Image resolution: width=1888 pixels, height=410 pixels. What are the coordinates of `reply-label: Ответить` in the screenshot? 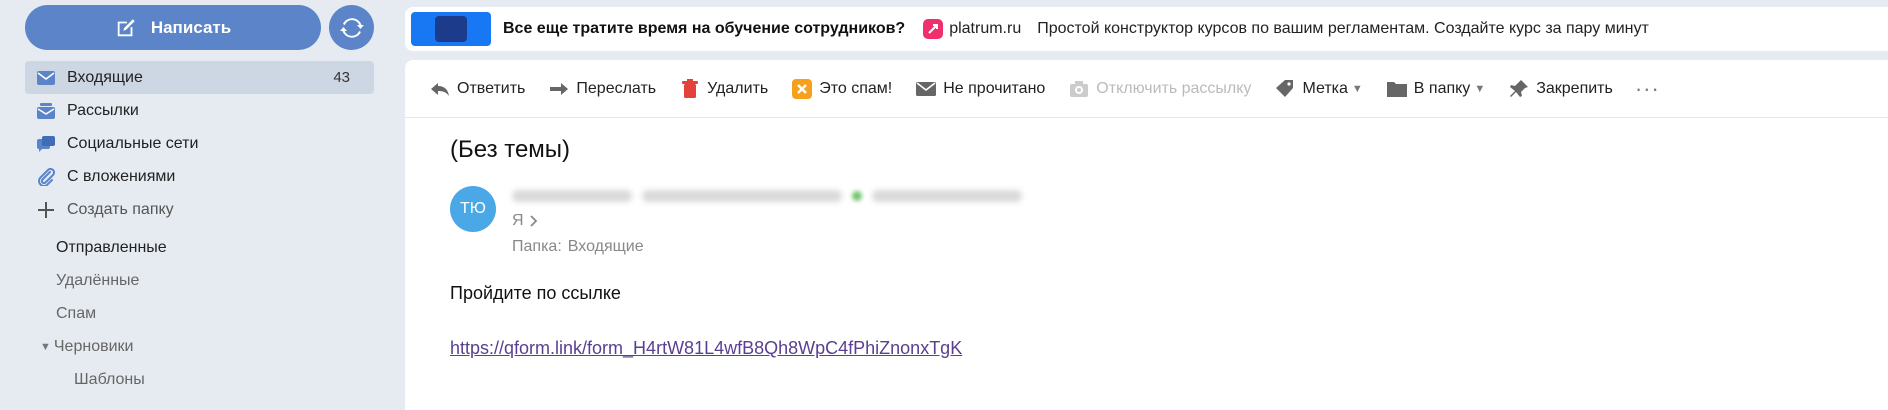 It's located at (491, 88).